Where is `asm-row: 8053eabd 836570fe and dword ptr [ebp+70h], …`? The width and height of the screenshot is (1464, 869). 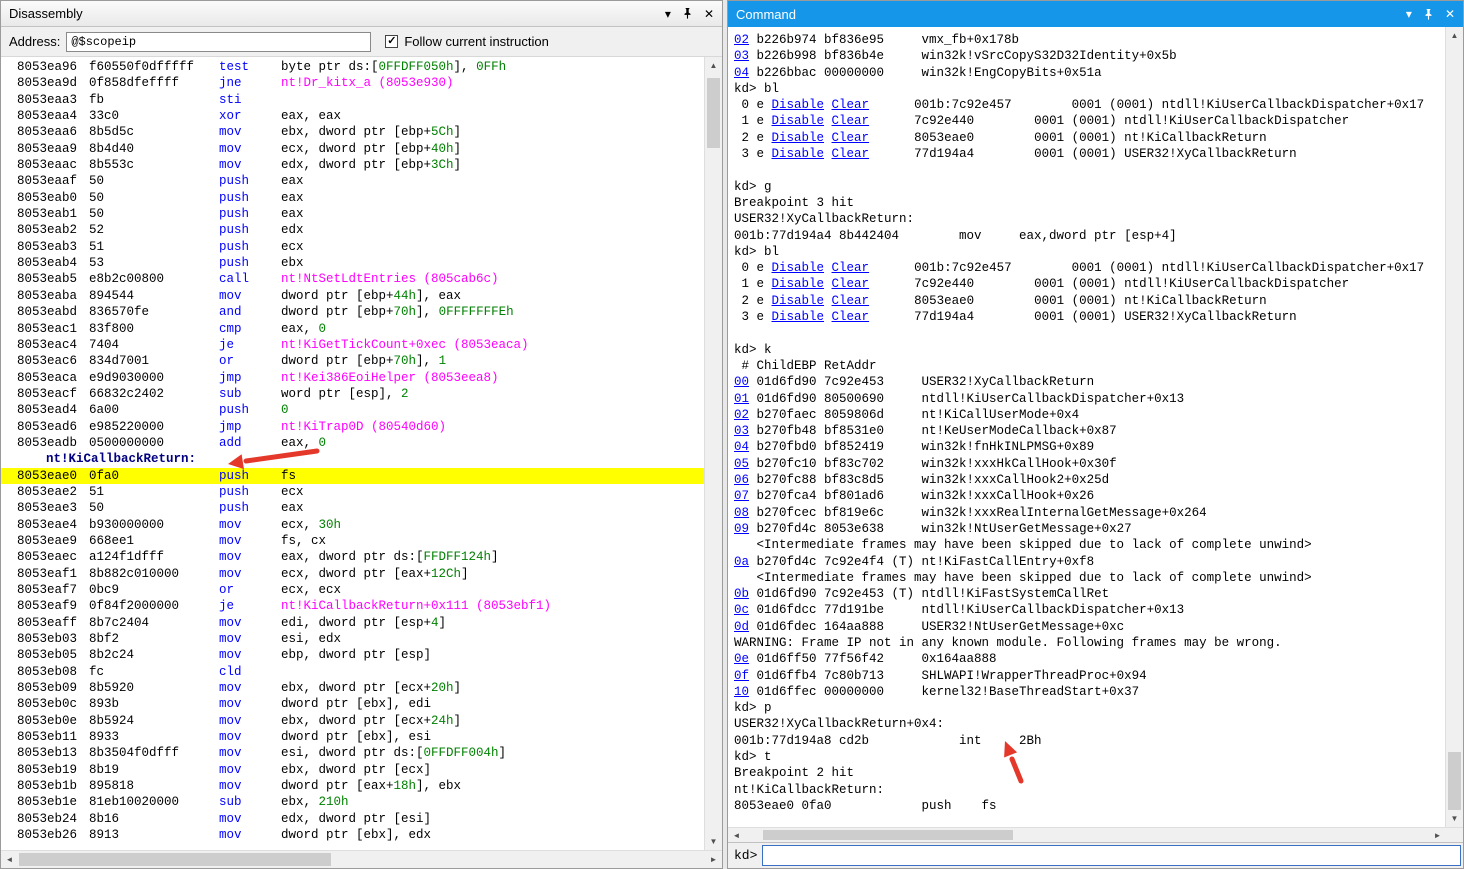 asm-row: 8053eabd 836570fe and dword ptr [ebp+70h], … is located at coordinates (352, 312).